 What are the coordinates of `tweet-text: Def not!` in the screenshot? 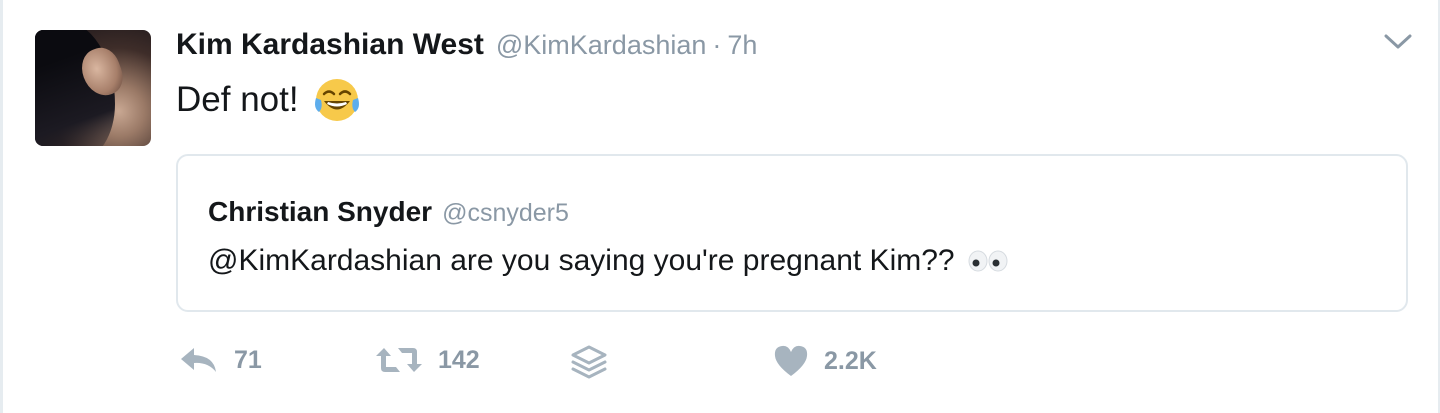 It's located at (268, 100).